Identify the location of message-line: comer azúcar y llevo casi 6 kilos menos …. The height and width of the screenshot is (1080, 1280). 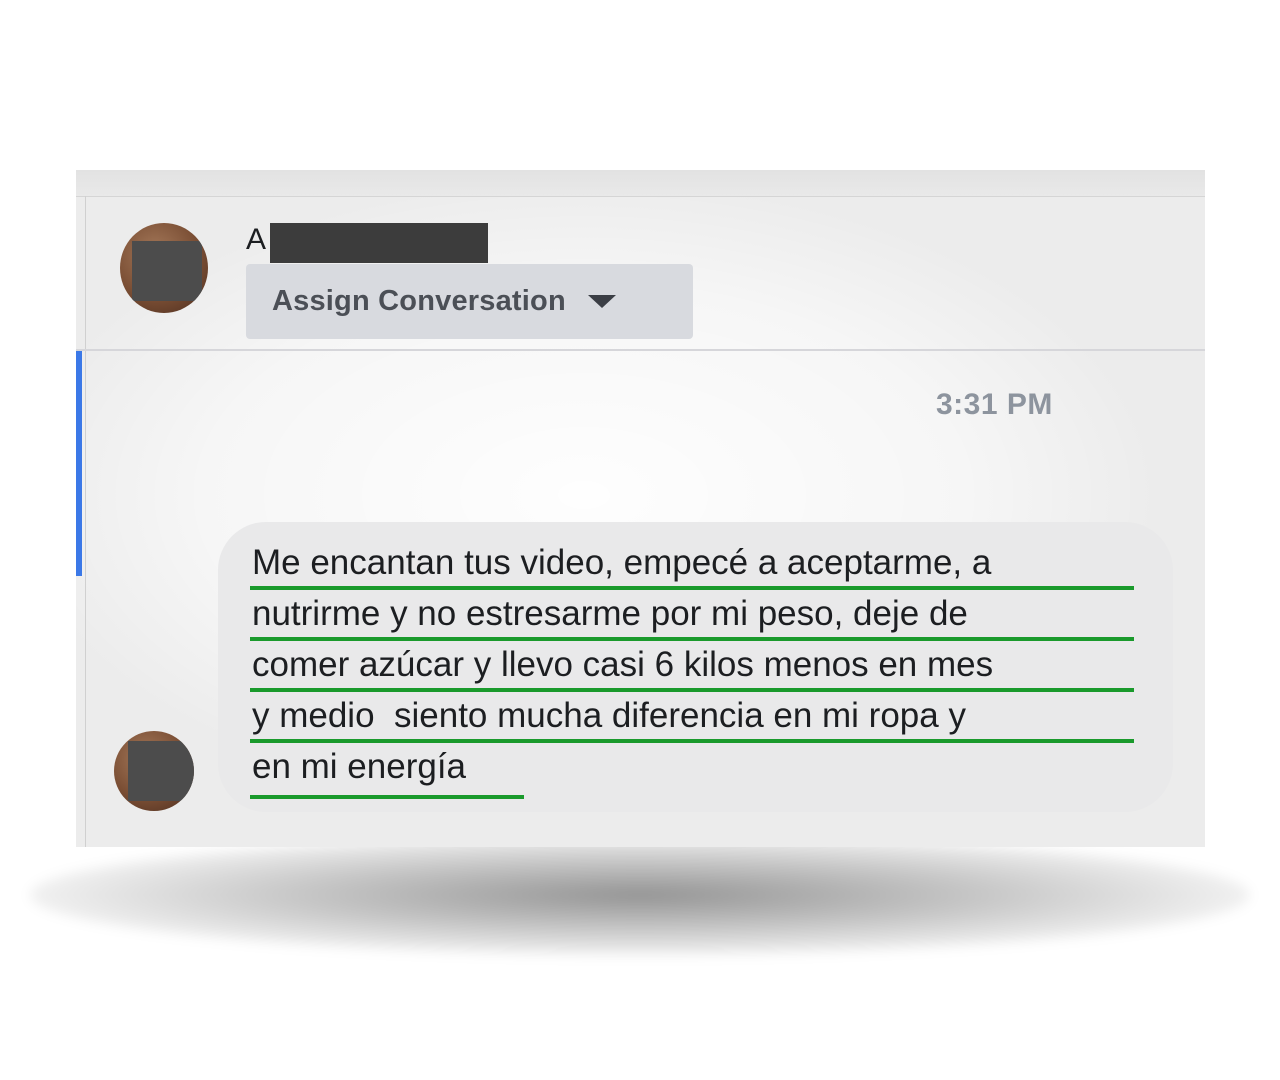
(623, 664).